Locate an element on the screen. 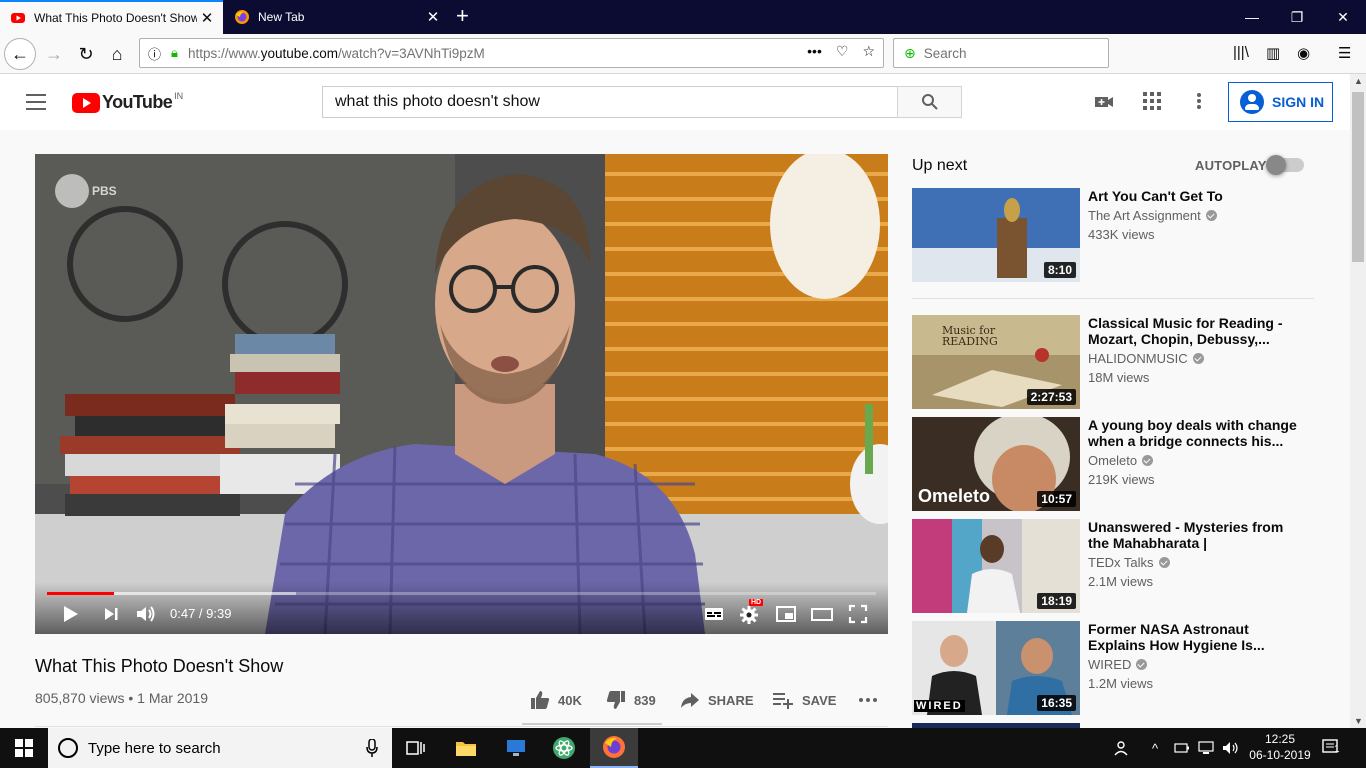 The image size is (1366, 768). tab-new-tab: New Tab ✕ is located at coordinates (336, 17).